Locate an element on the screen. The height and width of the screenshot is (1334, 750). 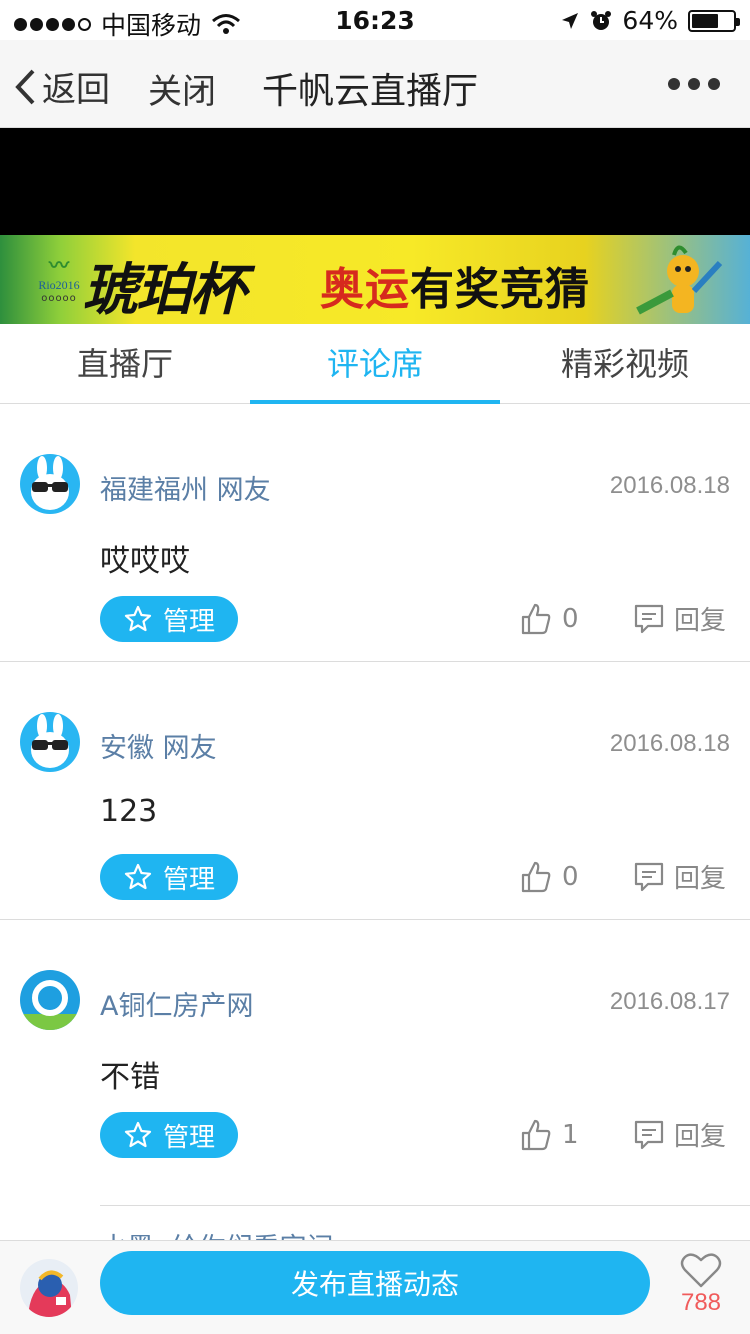
tab-videos: 精彩视频 is located at coordinates (625, 363).